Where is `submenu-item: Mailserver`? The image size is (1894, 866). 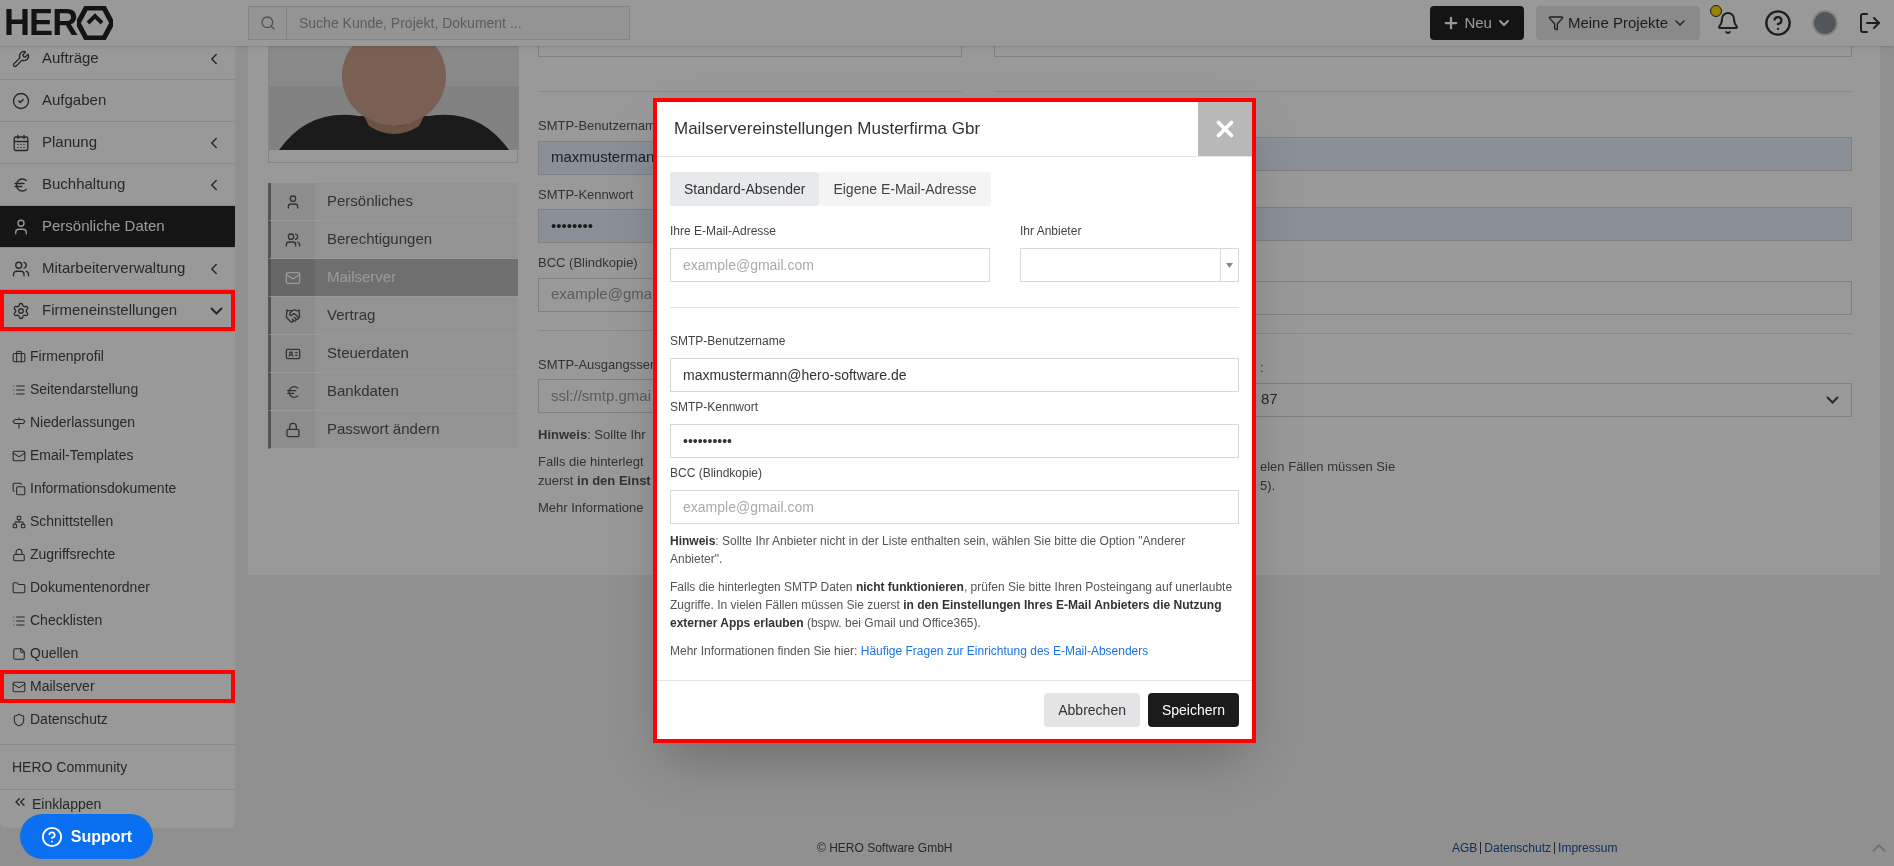 submenu-item: Mailserver is located at coordinates (117, 686).